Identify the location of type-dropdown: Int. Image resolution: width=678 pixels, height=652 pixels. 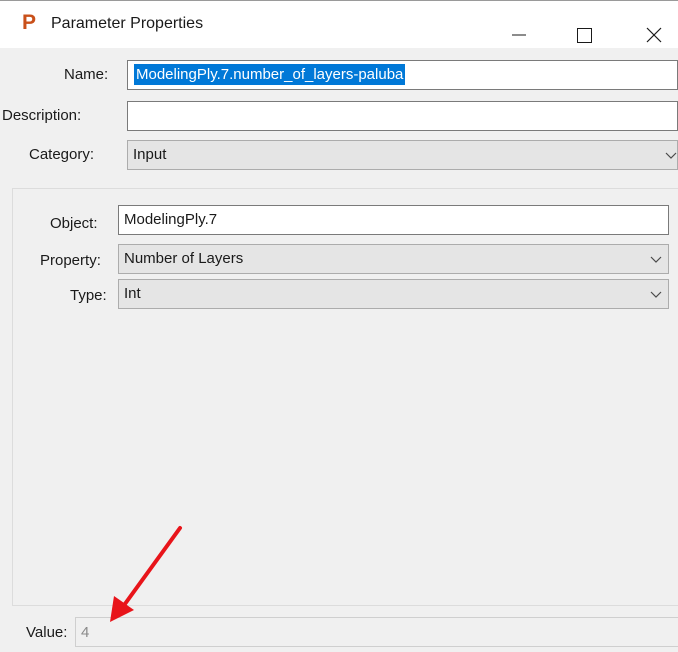
(393, 294).